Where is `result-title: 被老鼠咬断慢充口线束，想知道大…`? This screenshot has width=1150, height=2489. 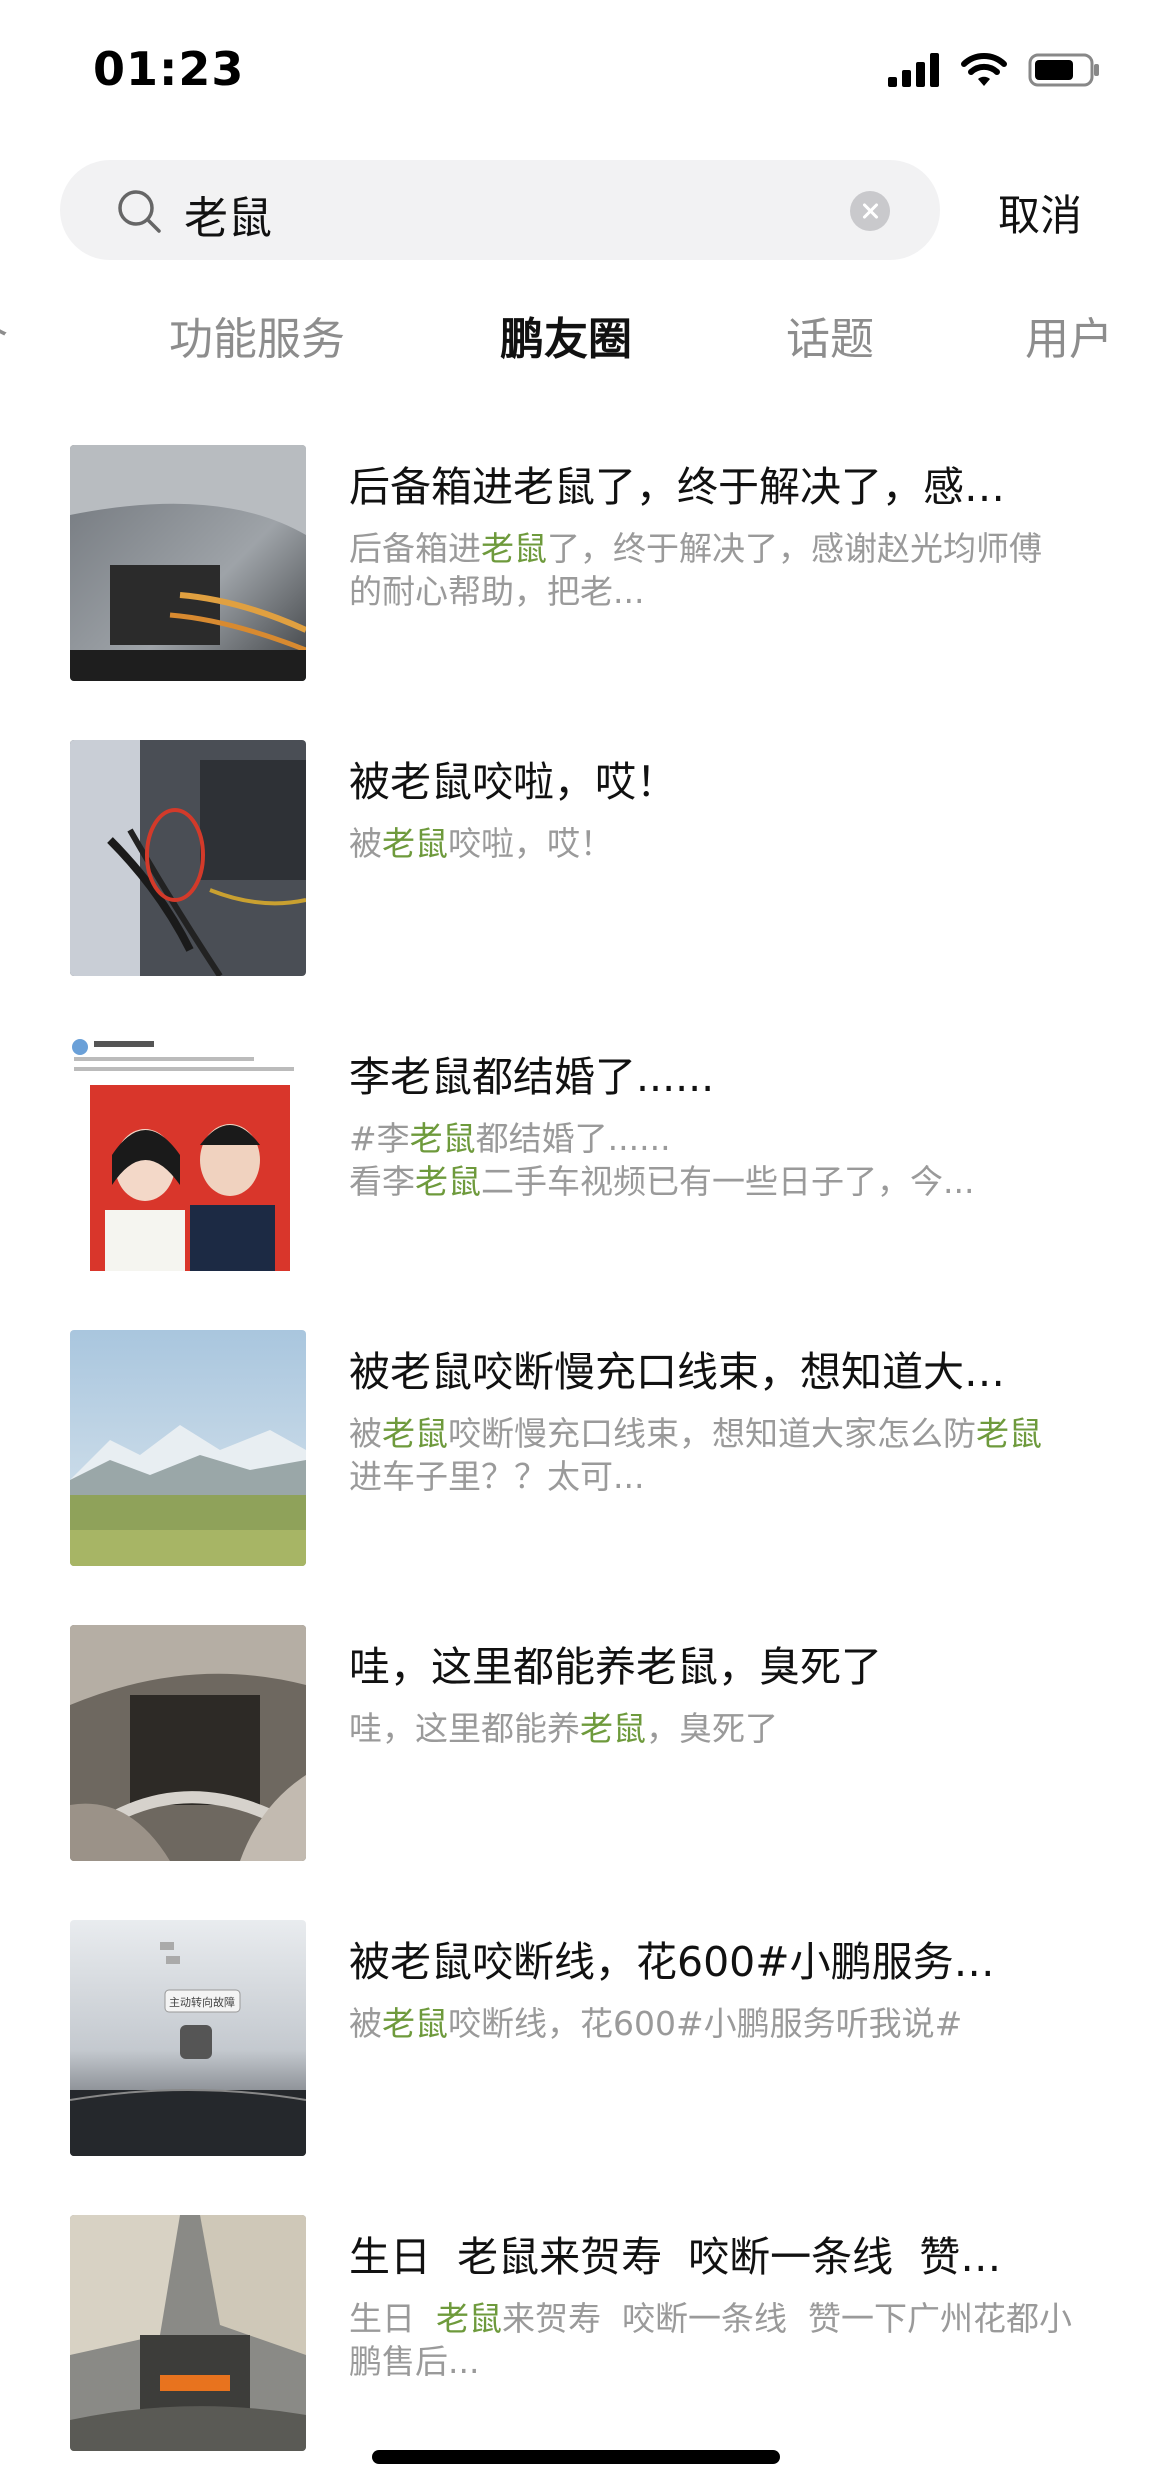 result-title: 被老鼠咬断慢充口线束，想知道大… is located at coordinates (677, 1372).